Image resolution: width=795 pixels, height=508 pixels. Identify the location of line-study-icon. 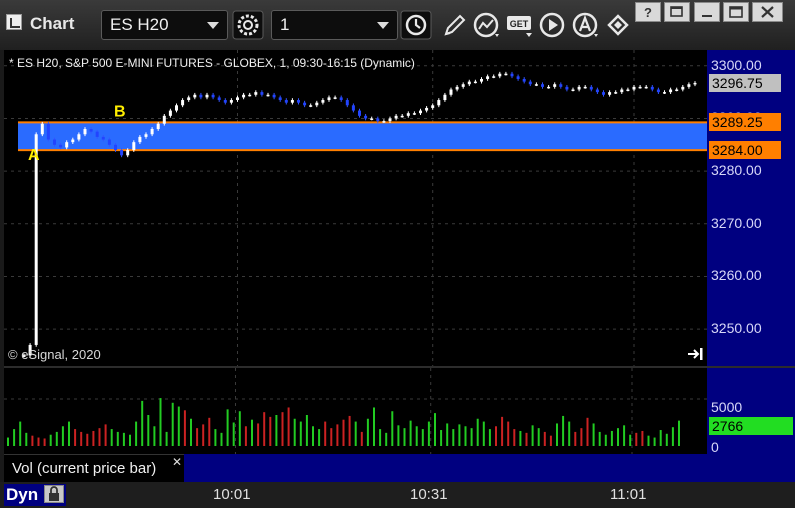
(486, 25).